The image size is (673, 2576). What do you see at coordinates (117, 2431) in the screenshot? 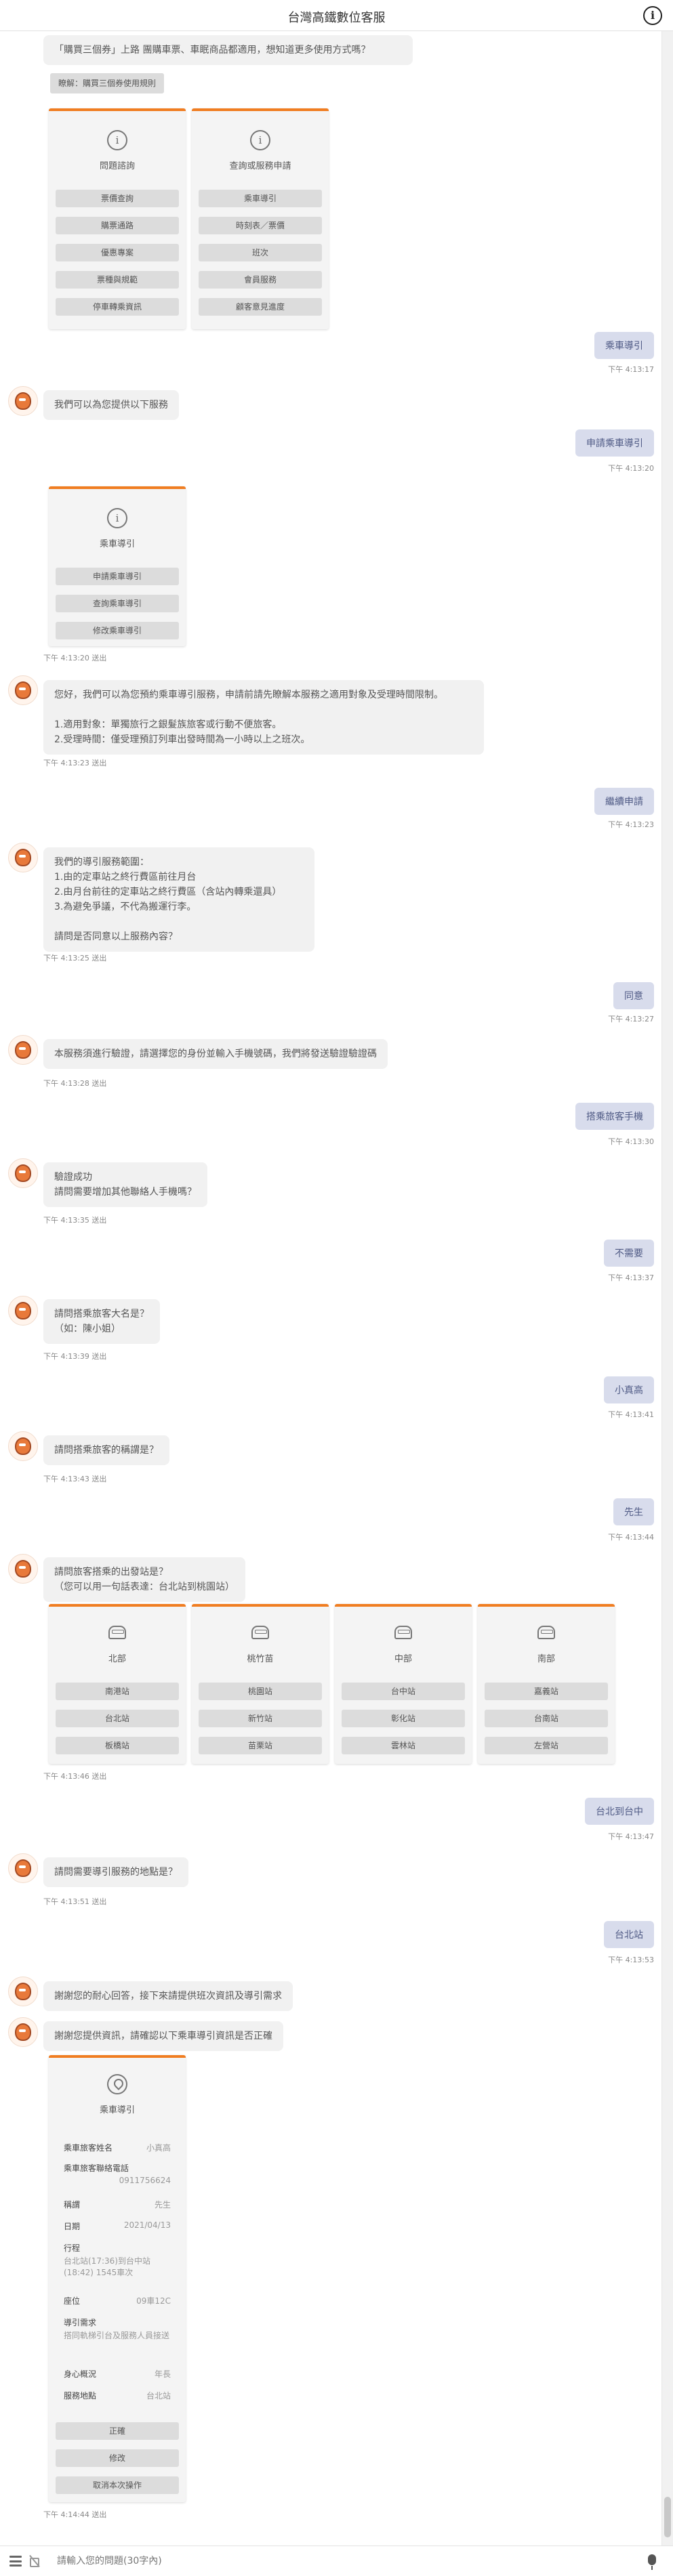
I see `confirm-button: 正確` at bounding box center [117, 2431].